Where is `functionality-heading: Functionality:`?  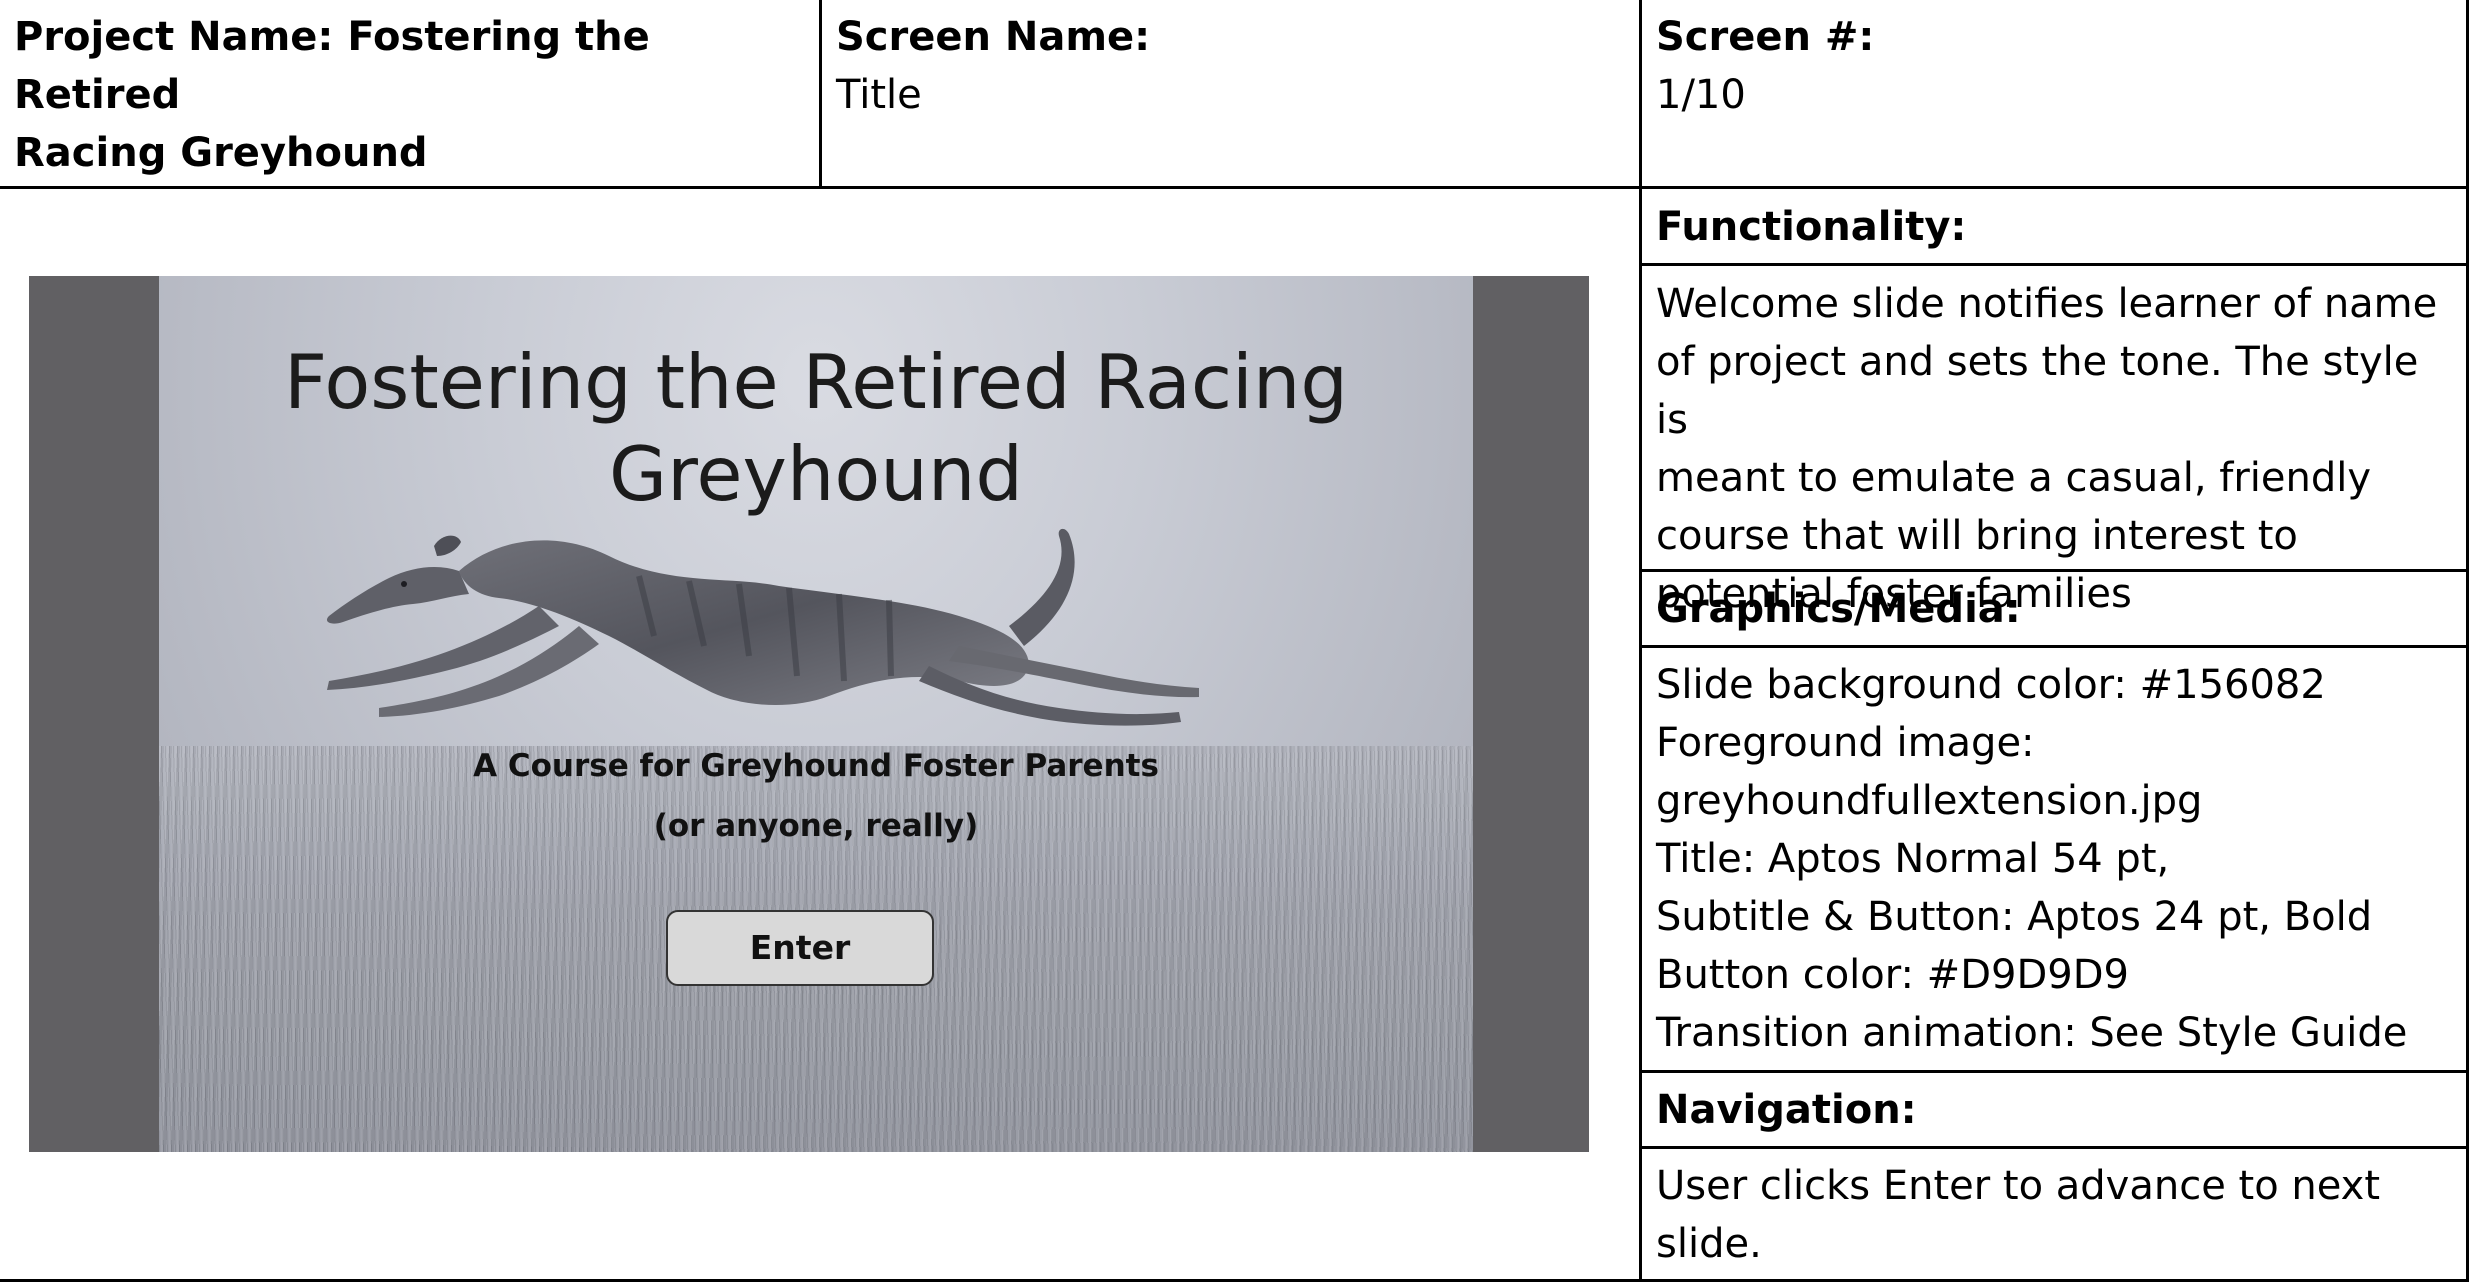 functionality-heading: Functionality: is located at coordinates (1811, 227).